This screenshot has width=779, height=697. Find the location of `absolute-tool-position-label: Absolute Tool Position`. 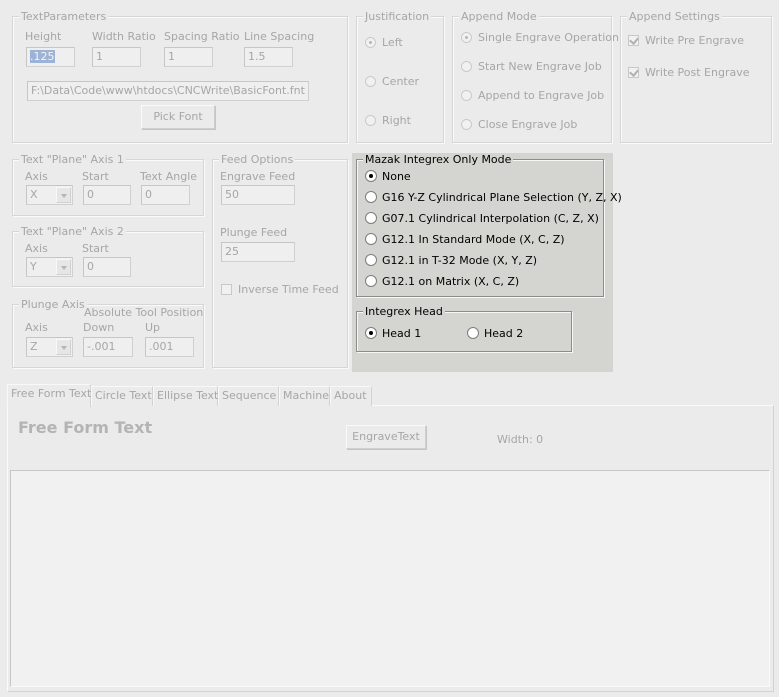

absolute-tool-position-label: Absolute Tool Position is located at coordinates (144, 312).